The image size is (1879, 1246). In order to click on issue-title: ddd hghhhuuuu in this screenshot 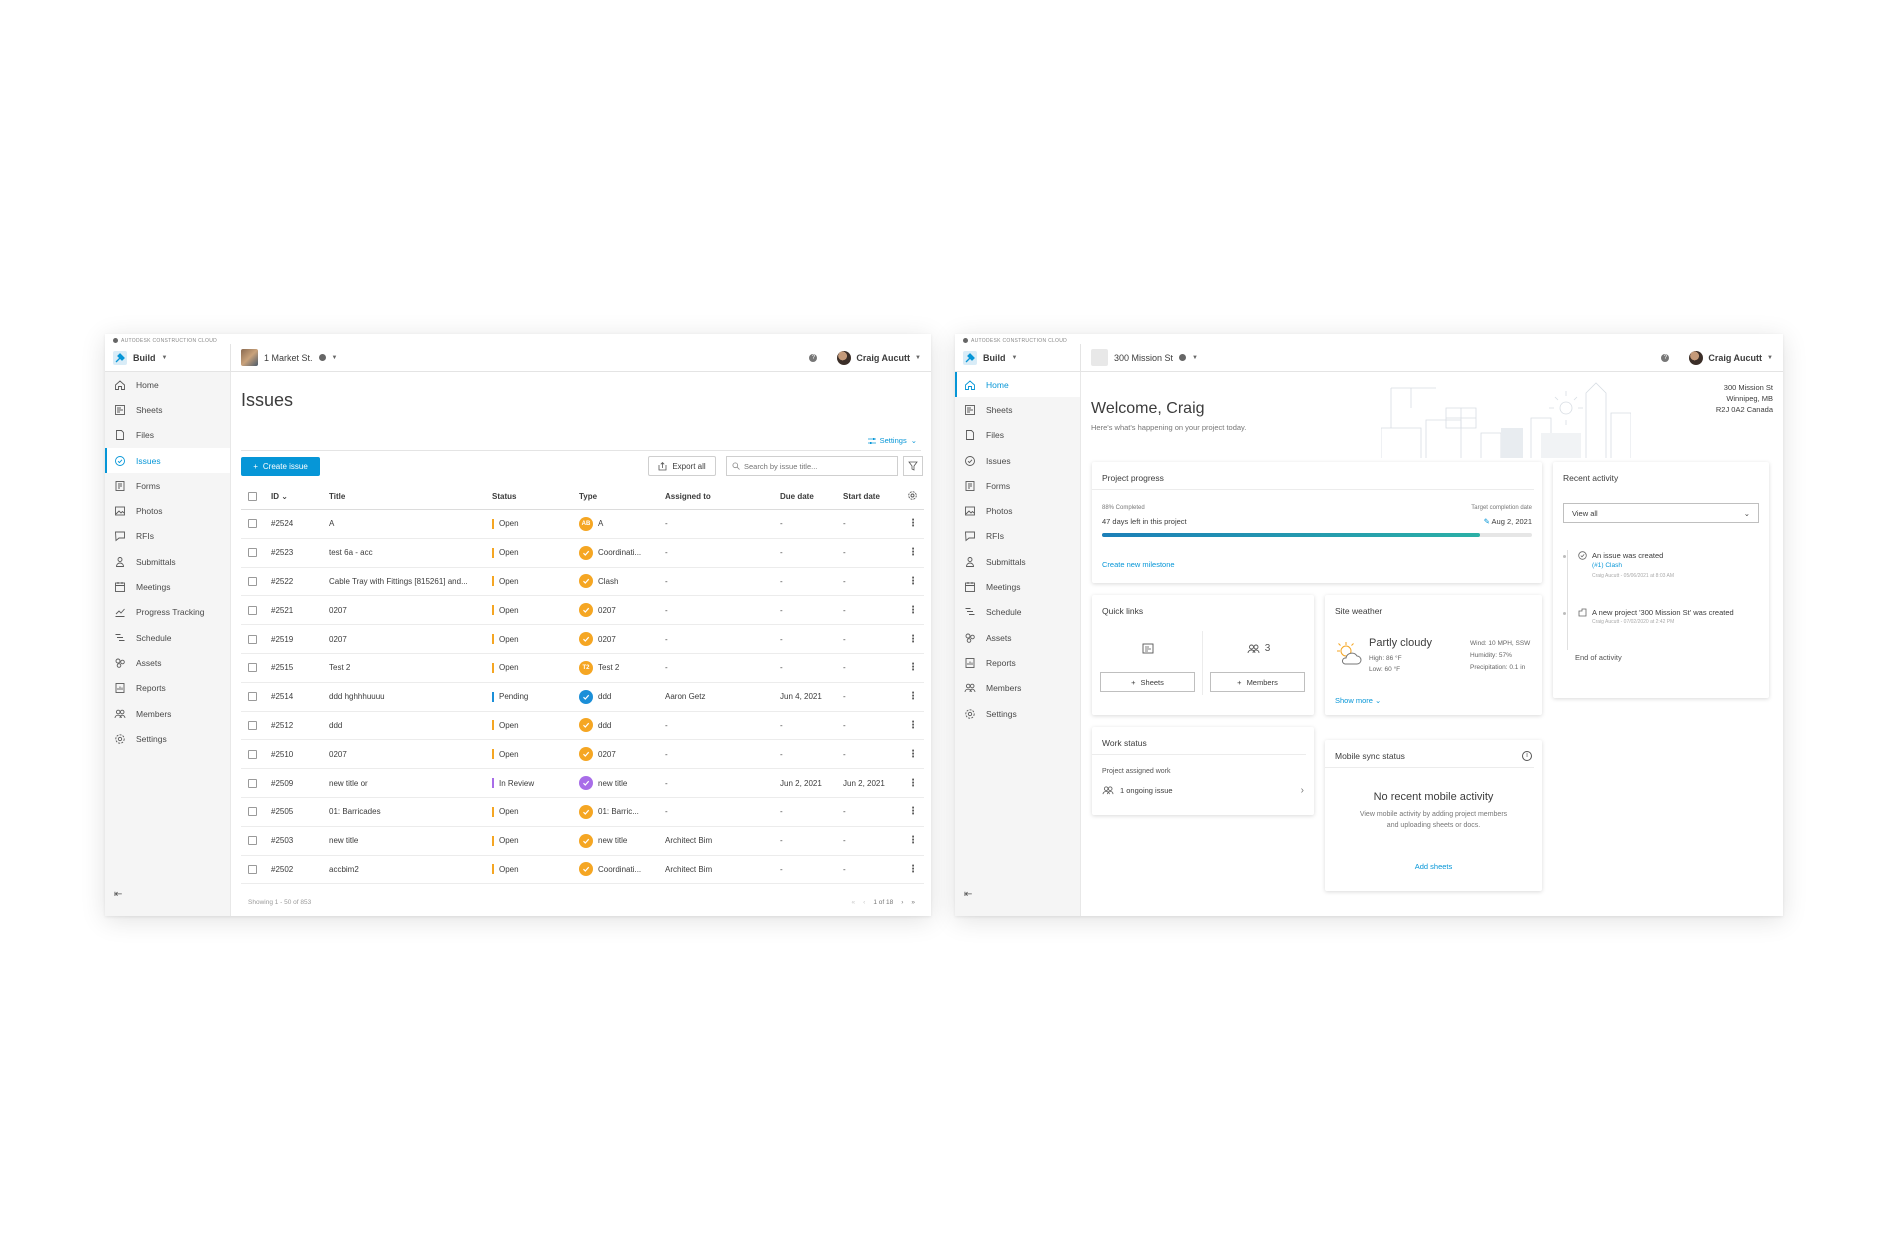, I will do `click(410, 696)`.